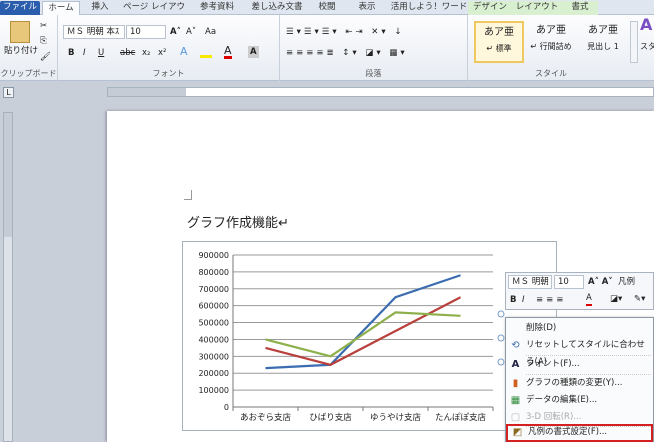  What do you see at coordinates (84, 53) in the screenshot?
I see `italic-button: I` at bounding box center [84, 53].